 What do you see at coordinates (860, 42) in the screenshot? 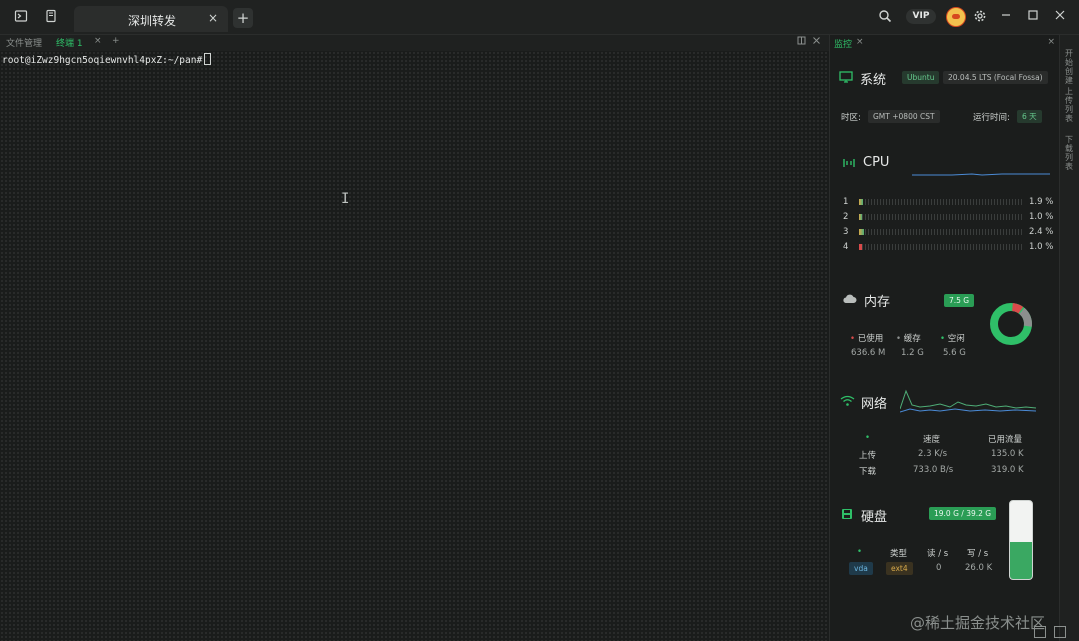
I see `monitor-tab-close-button: ×` at bounding box center [860, 42].